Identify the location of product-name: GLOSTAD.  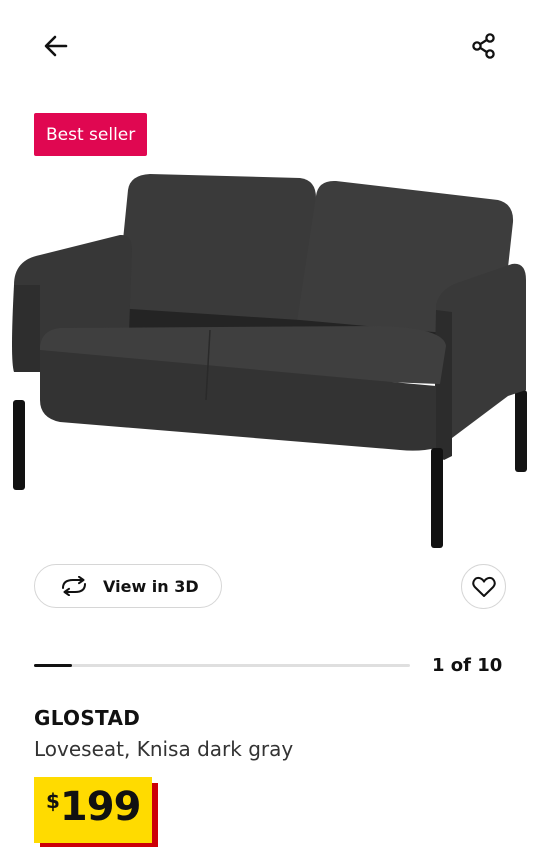
(87, 718).